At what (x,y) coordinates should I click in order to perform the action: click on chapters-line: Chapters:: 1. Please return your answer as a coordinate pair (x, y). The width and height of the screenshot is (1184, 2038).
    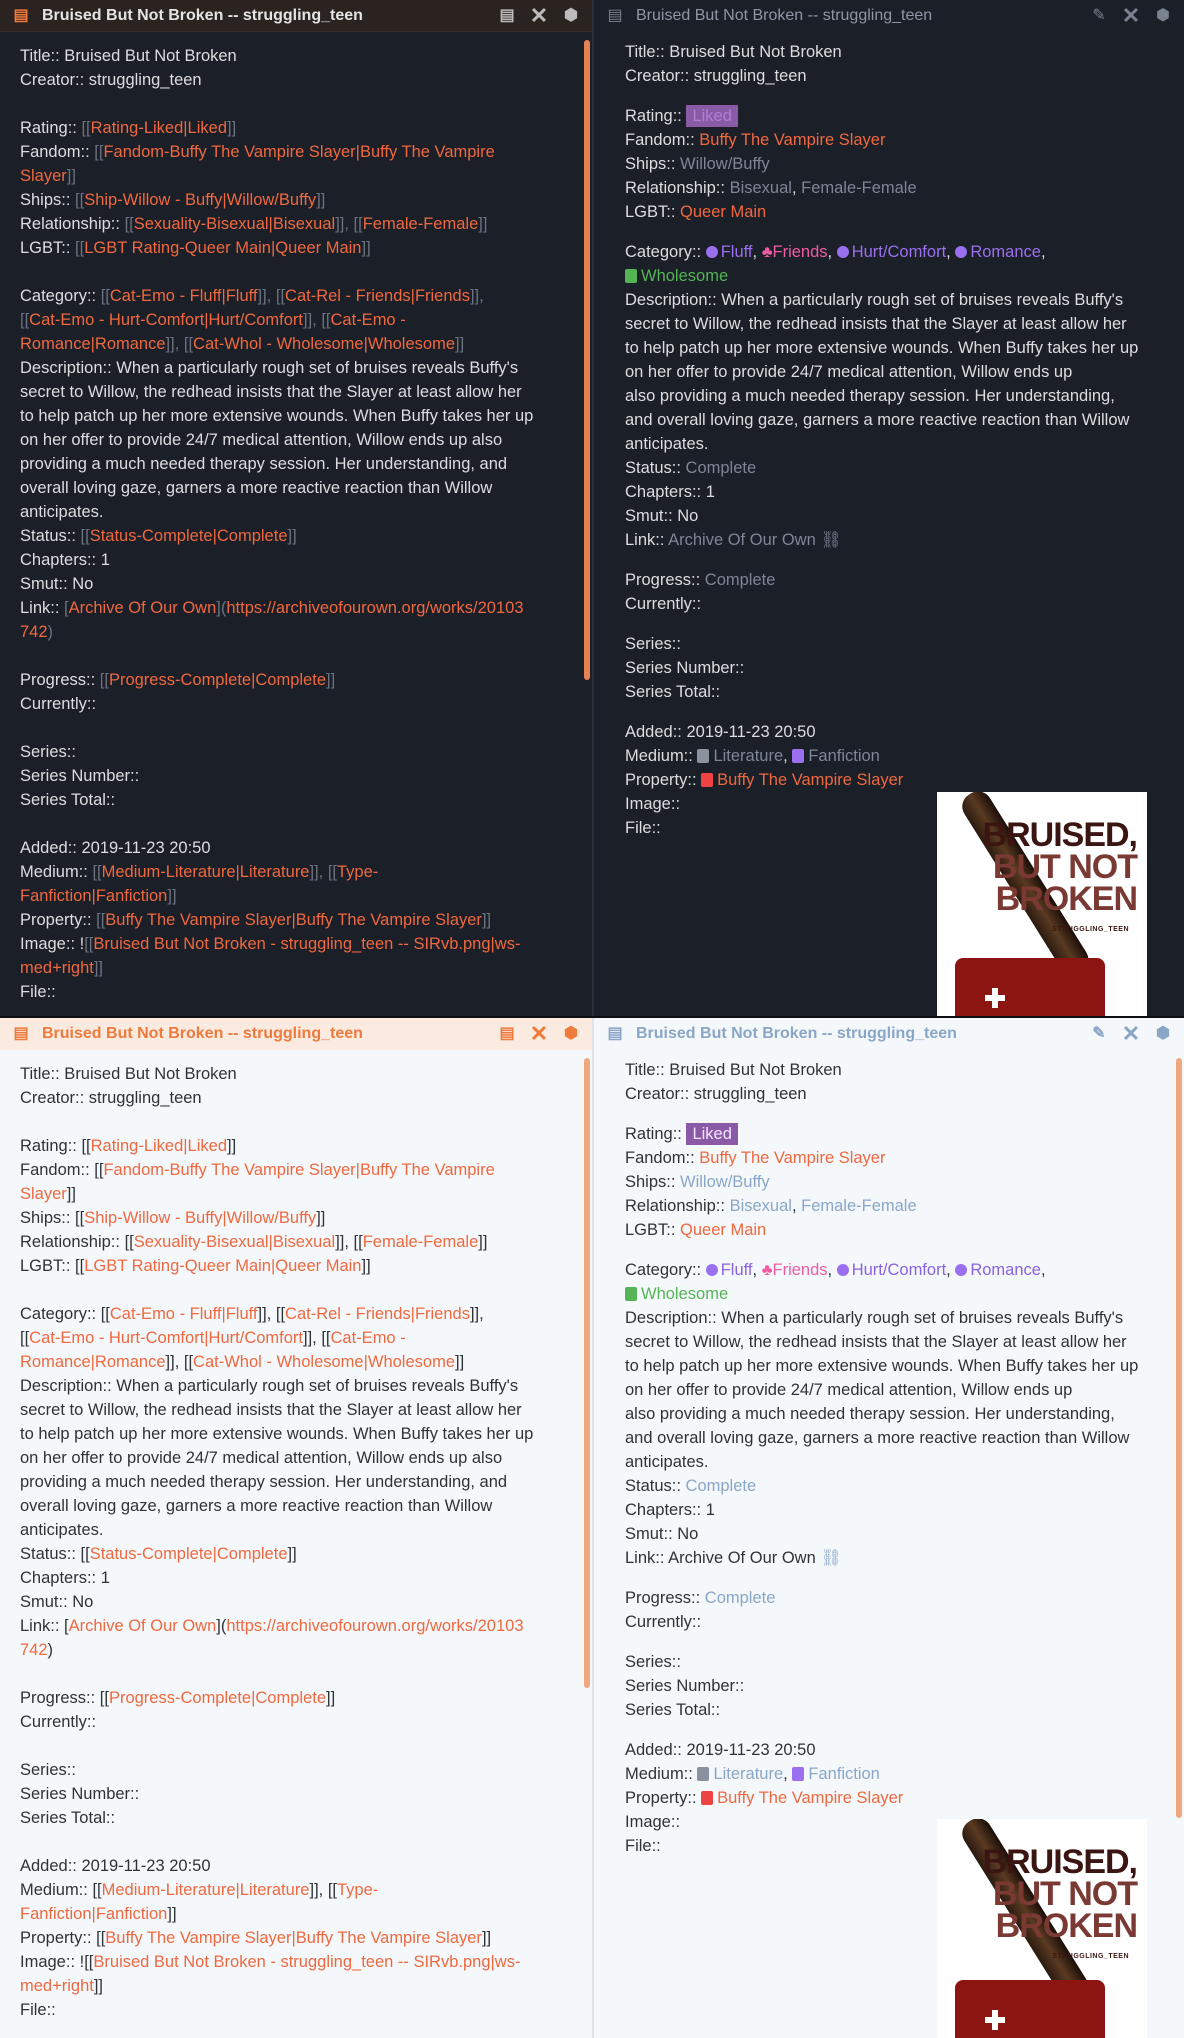
    Looking at the image, I should click on (65, 560).